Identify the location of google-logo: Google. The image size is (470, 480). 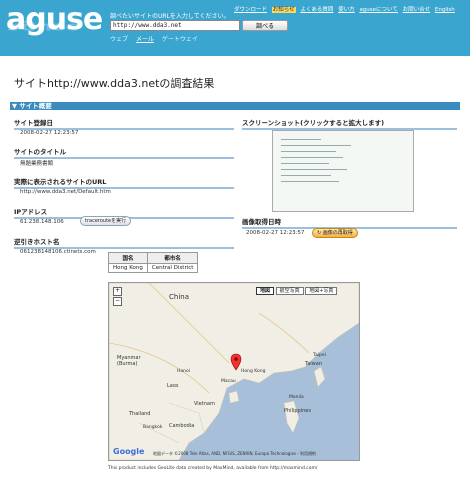
(128, 451).